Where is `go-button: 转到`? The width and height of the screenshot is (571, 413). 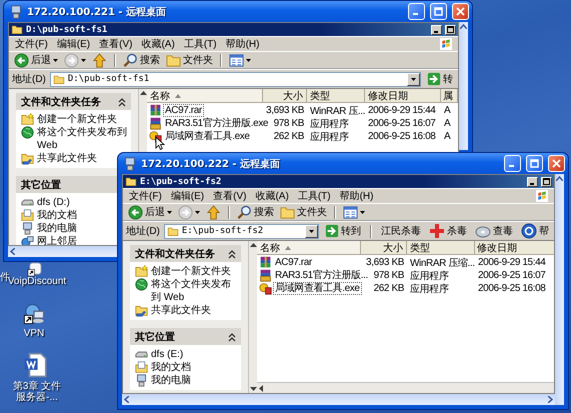 go-button: 转到 is located at coordinates (343, 231).